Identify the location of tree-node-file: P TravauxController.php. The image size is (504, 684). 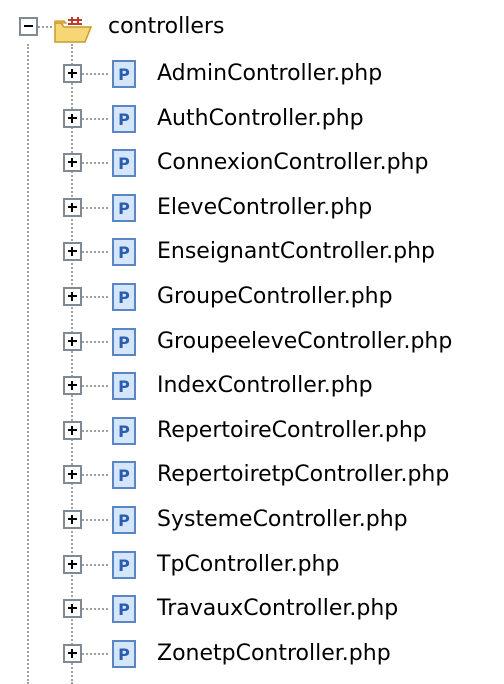
(252, 609).